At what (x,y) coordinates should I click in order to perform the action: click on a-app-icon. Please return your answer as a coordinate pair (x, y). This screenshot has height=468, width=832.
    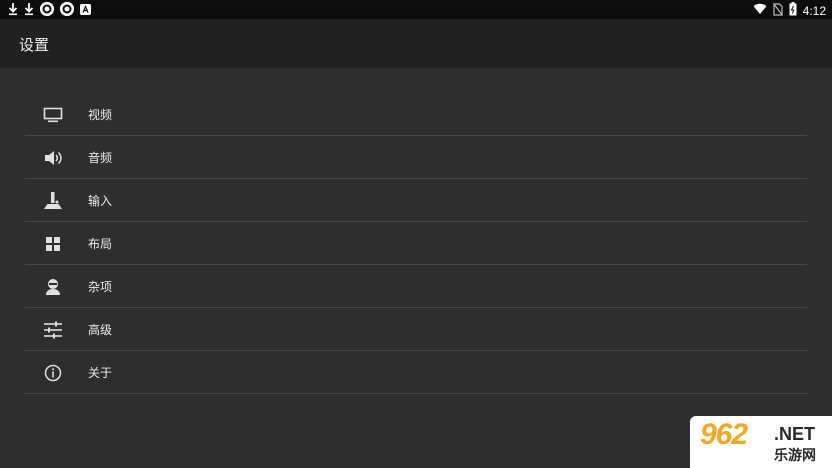
    Looking at the image, I should click on (85, 9).